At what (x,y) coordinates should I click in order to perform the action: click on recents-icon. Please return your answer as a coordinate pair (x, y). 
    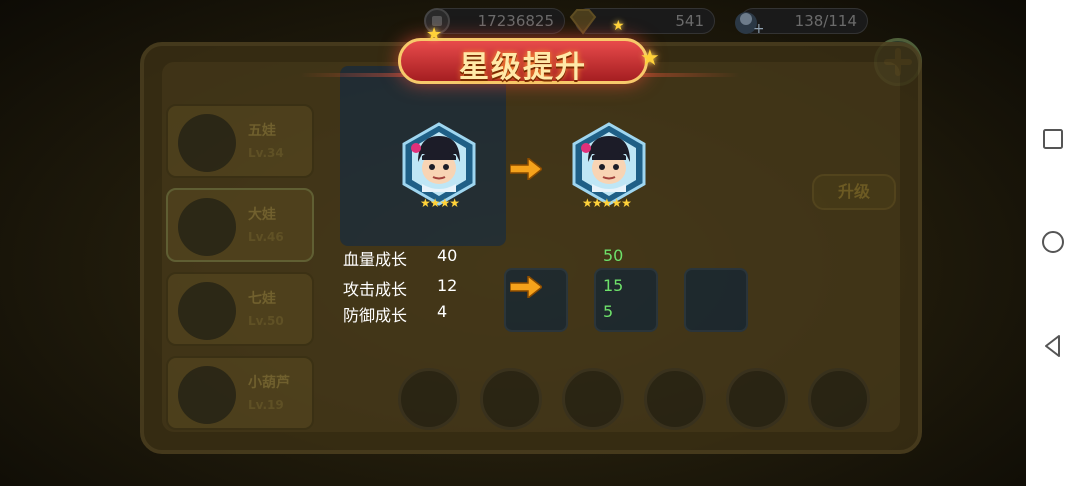
    Looking at the image, I should click on (1053, 139).